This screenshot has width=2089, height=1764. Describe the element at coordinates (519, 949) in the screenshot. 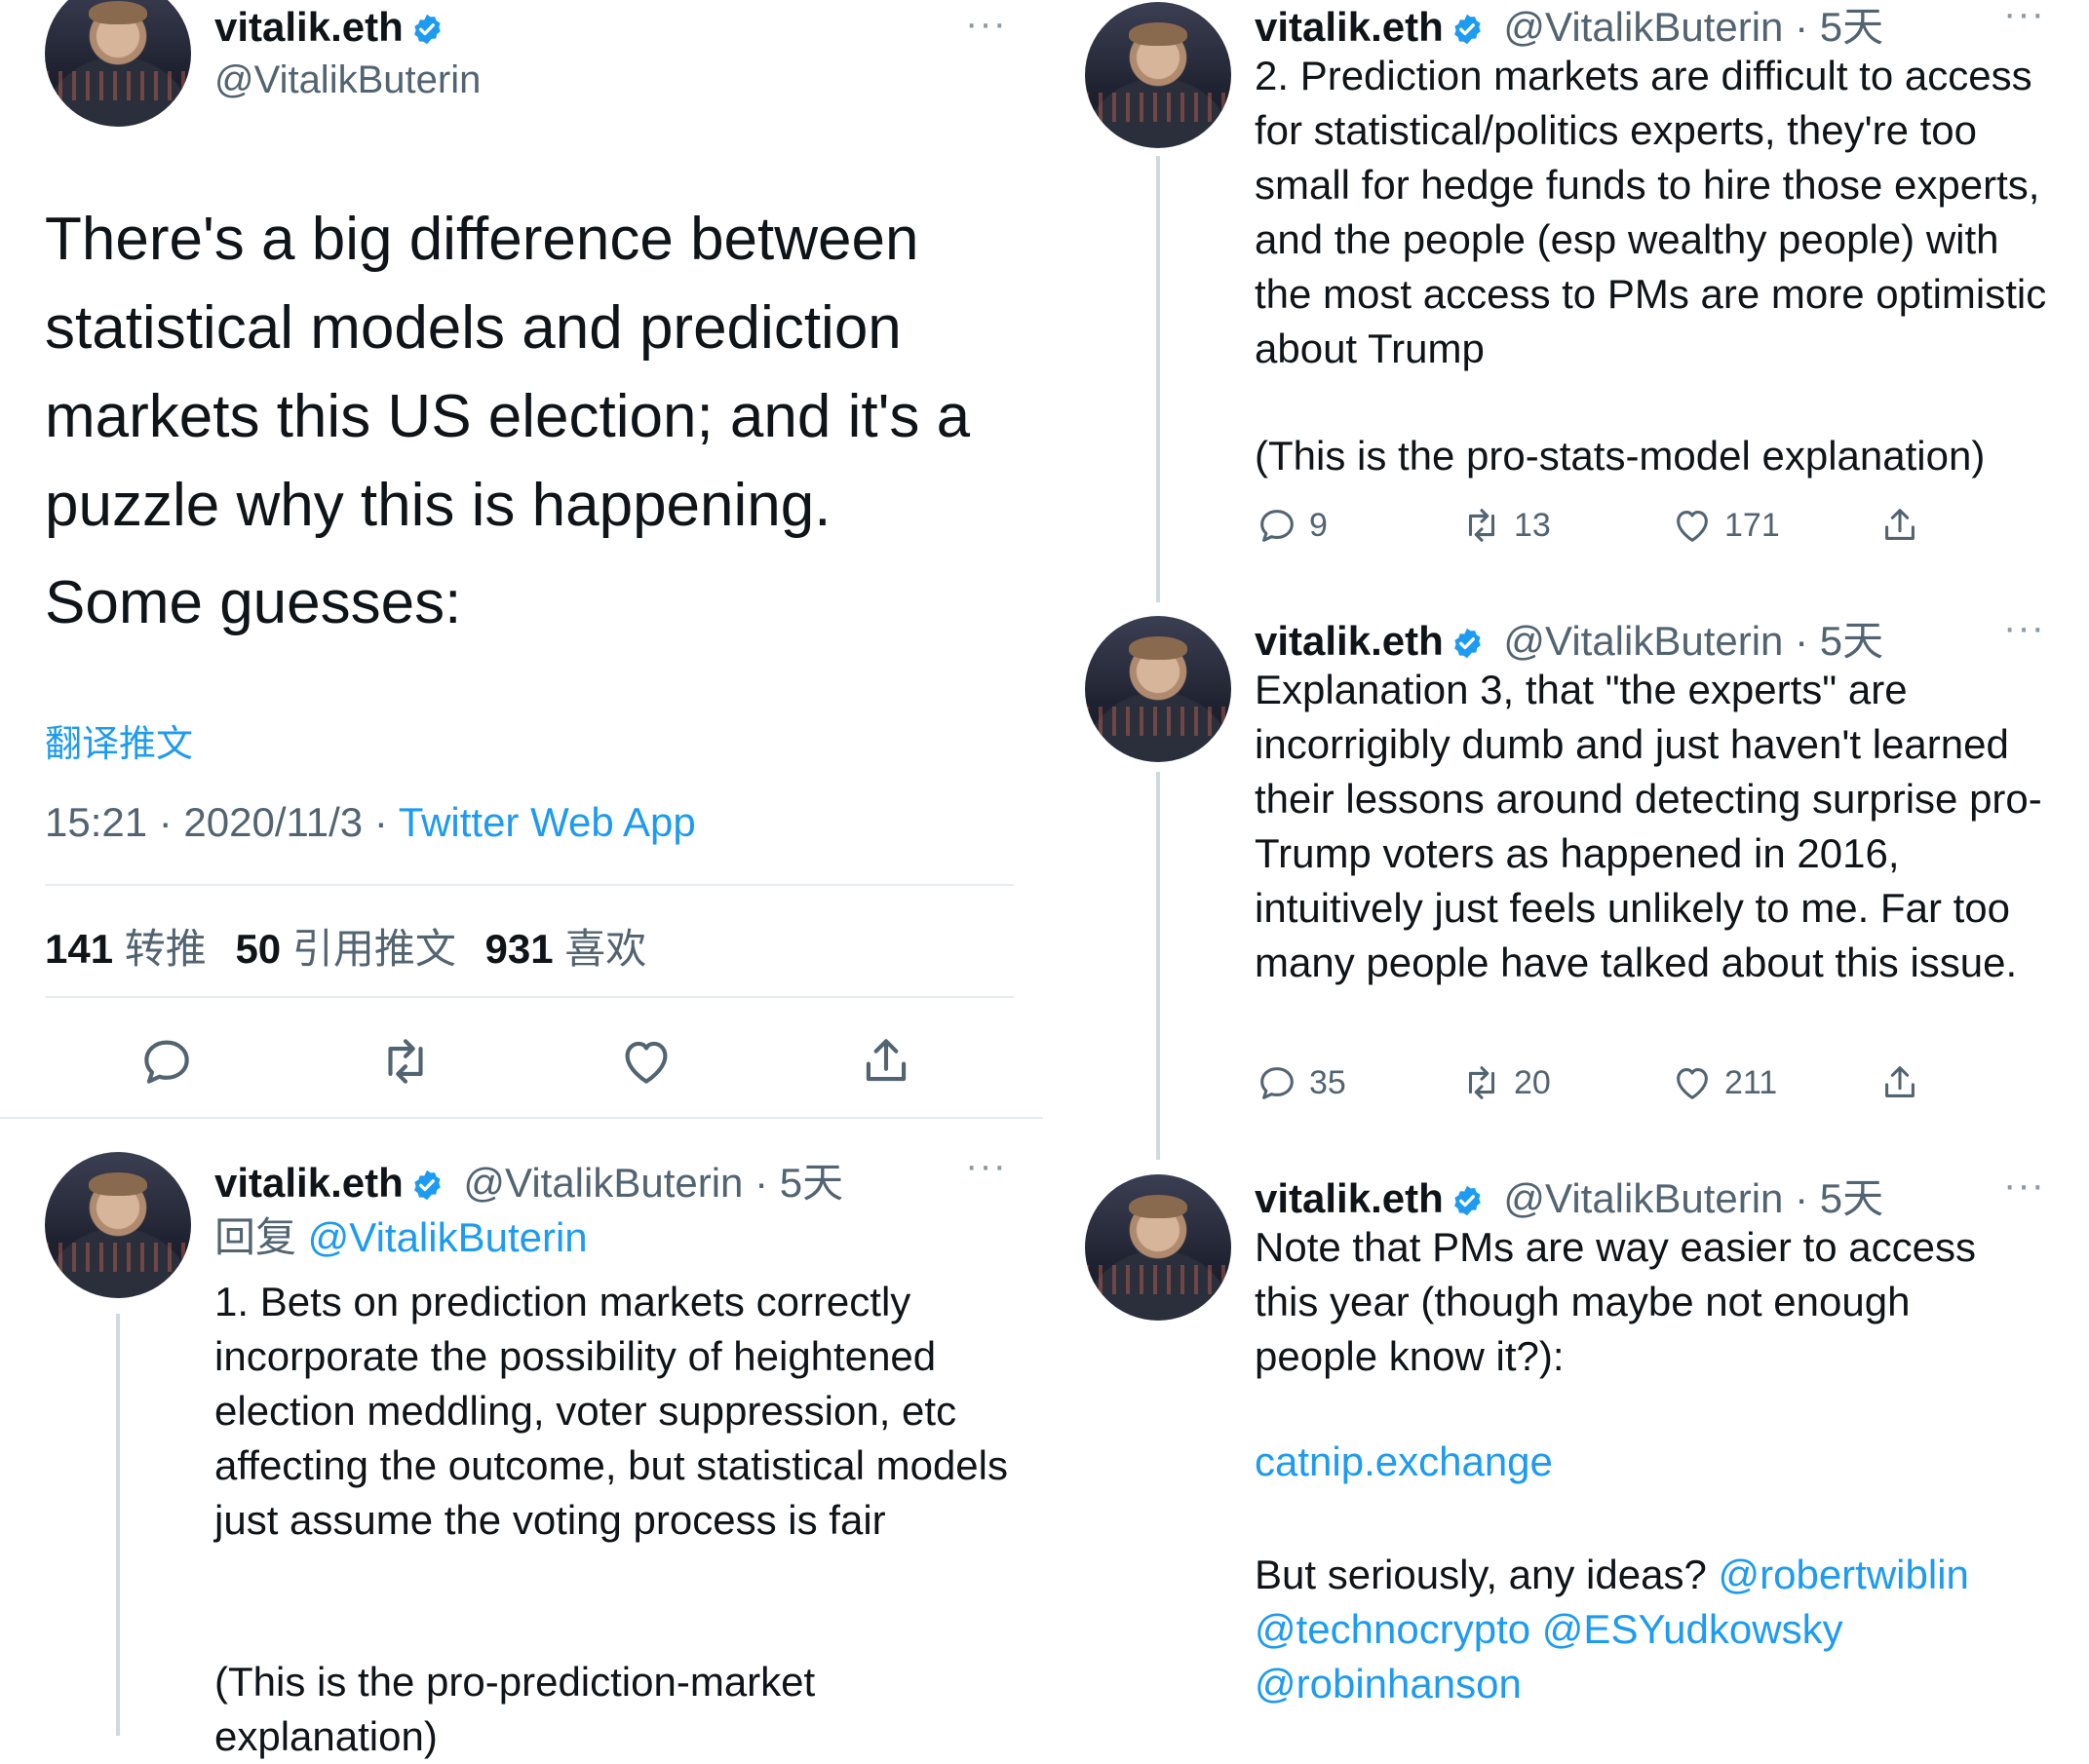

I see `likes-count: 931` at that location.